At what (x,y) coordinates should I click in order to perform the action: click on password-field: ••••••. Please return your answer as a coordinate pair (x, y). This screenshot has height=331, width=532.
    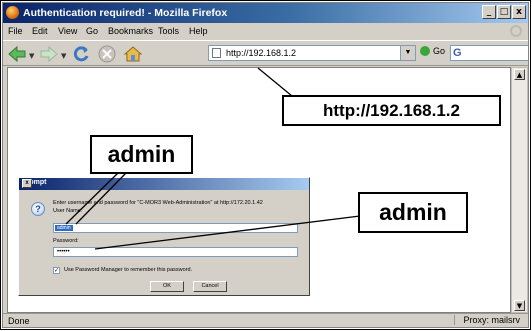
    Looking at the image, I should click on (175, 252).